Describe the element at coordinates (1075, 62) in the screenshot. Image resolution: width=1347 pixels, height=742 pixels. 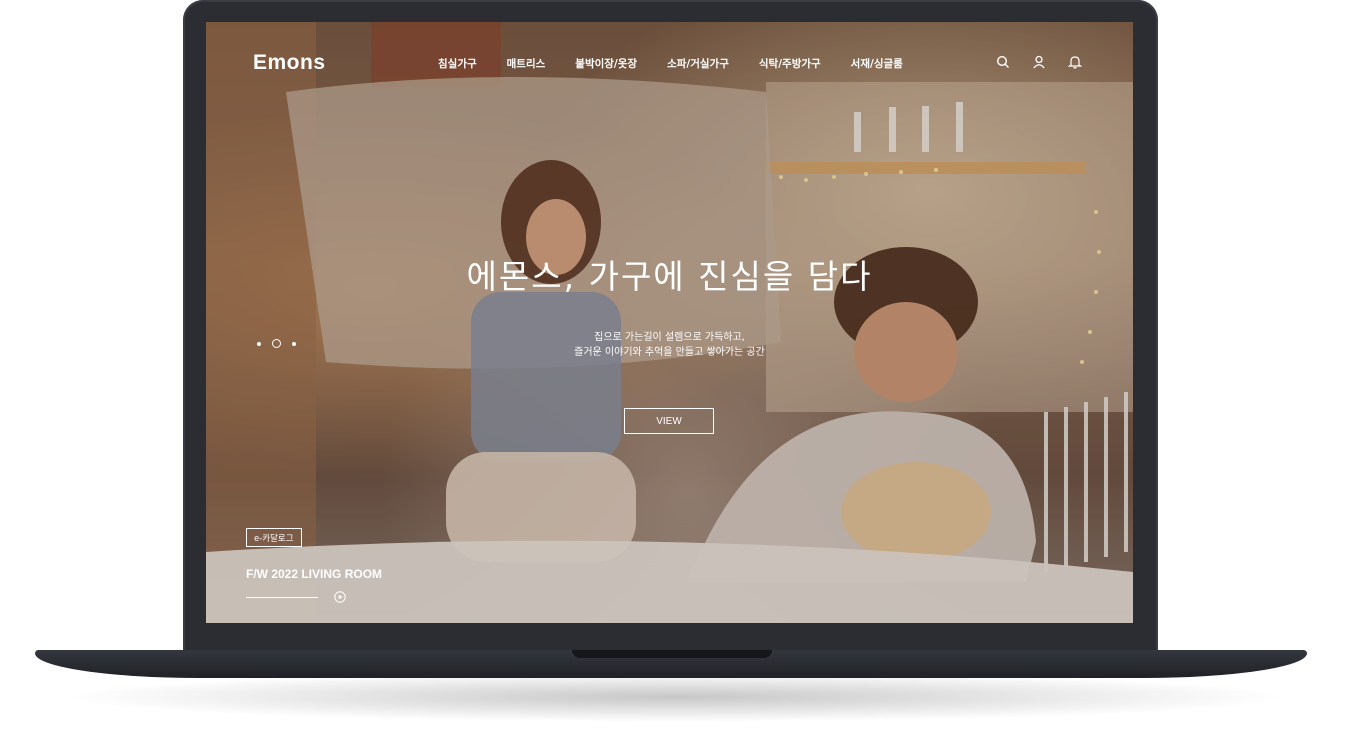
I see `bell-icon` at that location.